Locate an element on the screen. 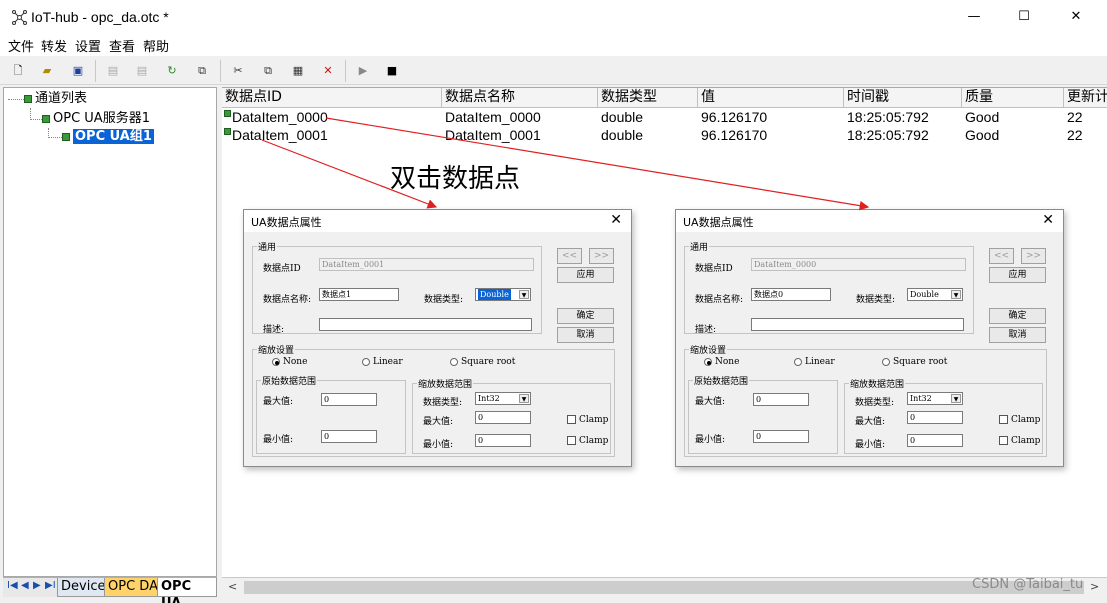 The height and width of the screenshot is (603, 1107). annotation-arrows is located at coordinates (565, 164).